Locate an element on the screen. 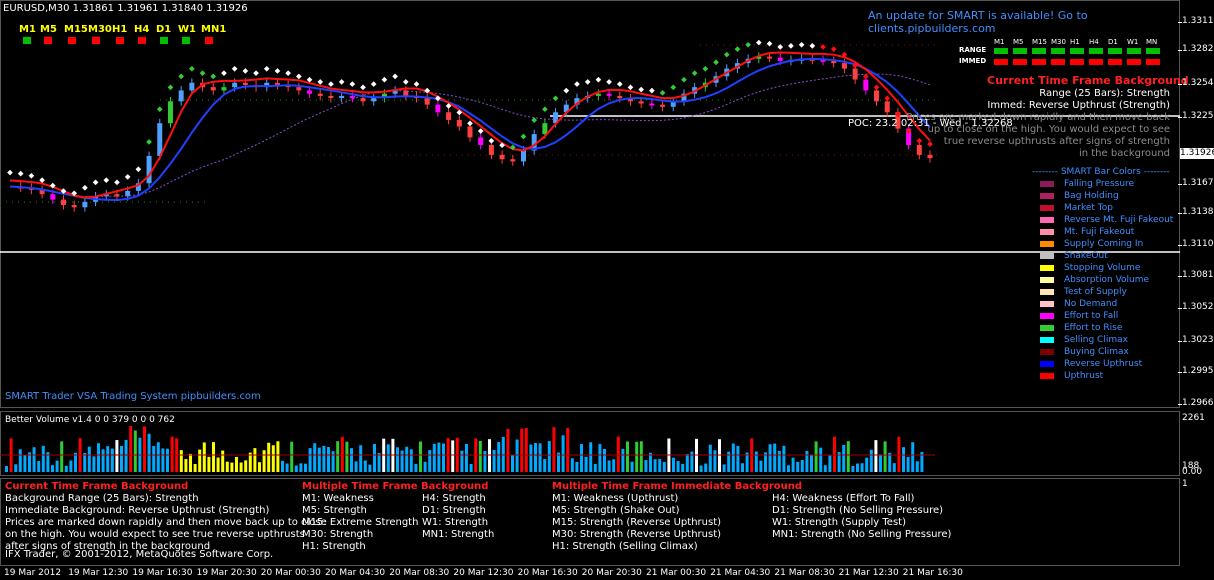 The image size is (1214, 580). legend-label: Falling Pressure is located at coordinates (1099, 184).